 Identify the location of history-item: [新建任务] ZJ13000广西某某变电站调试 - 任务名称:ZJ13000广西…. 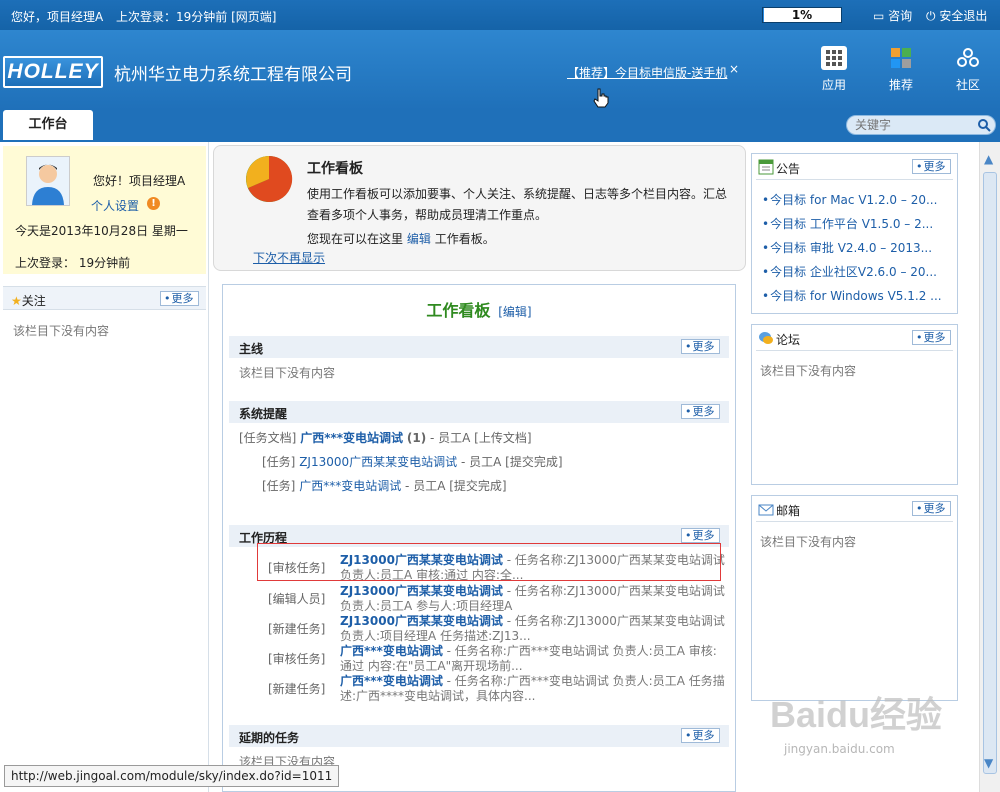
(496, 628).